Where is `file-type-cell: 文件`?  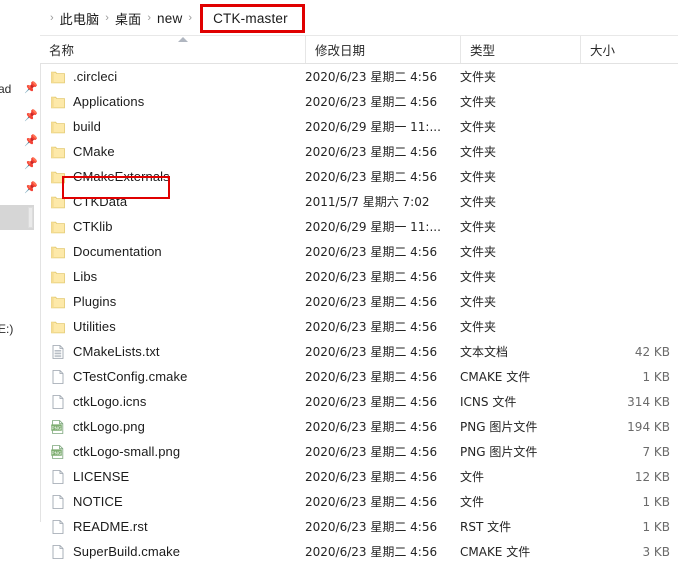
file-type-cell: 文件 is located at coordinates (472, 477).